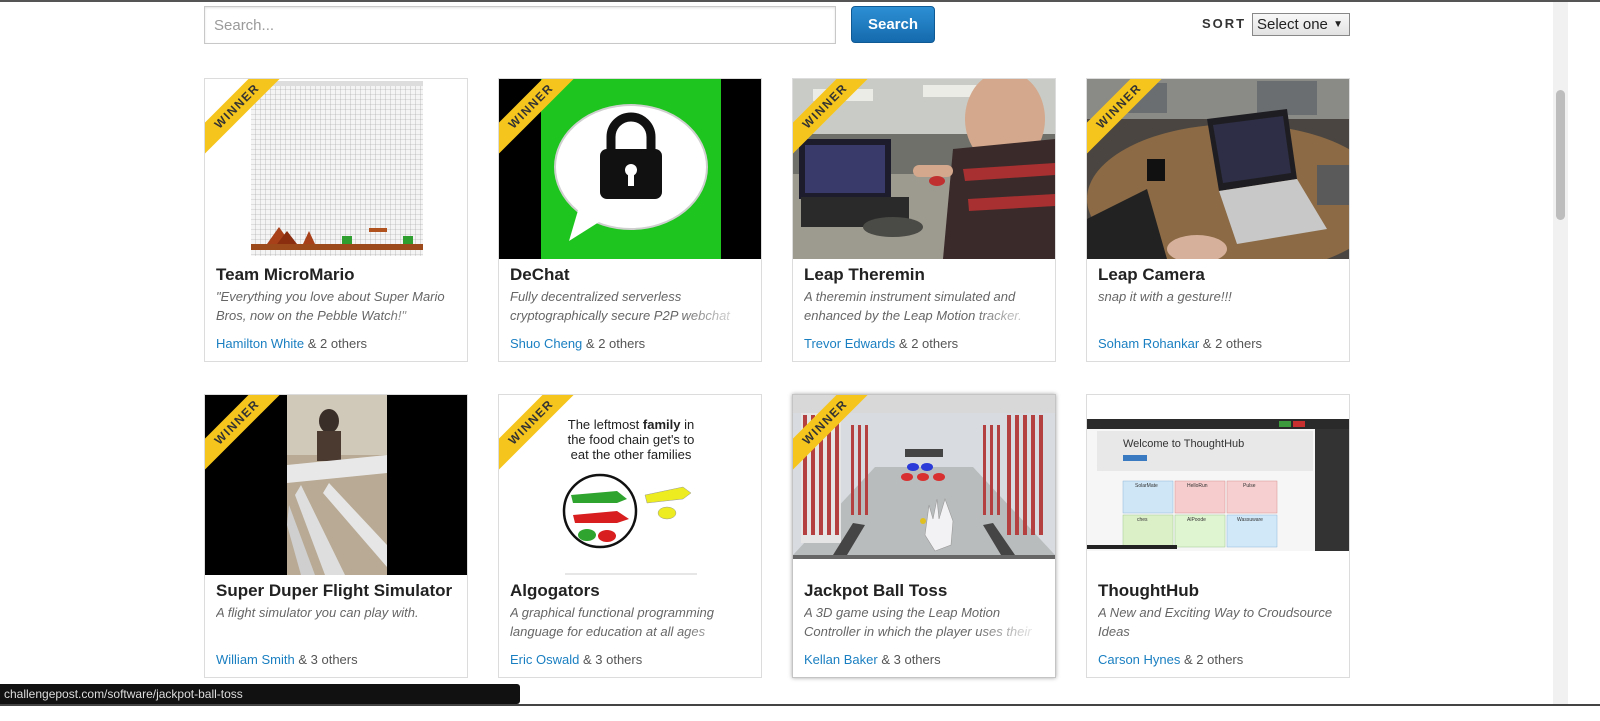 This screenshot has width=1600, height=721. I want to click on project-members: Kellan Baker & 3 others, so click(872, 659).